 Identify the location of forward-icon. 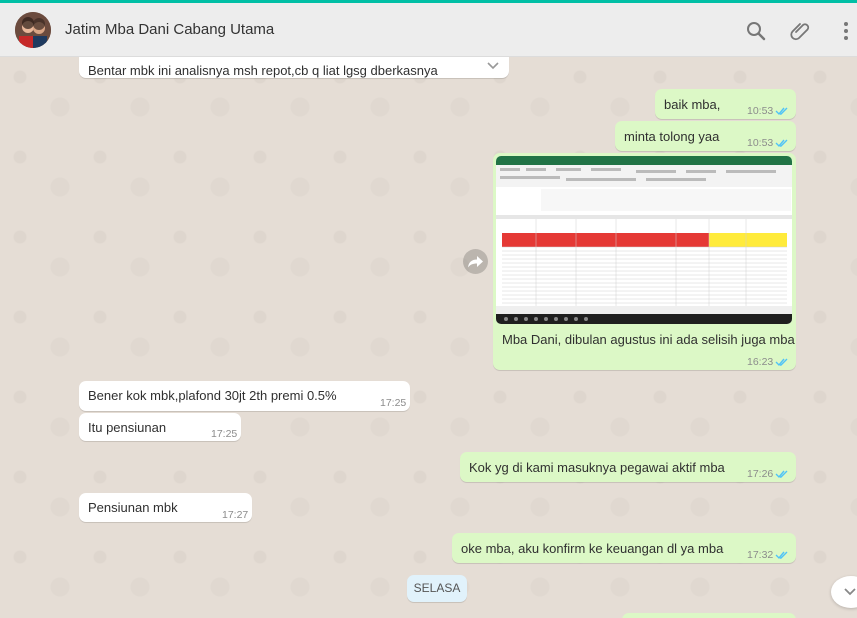
(475, 262).